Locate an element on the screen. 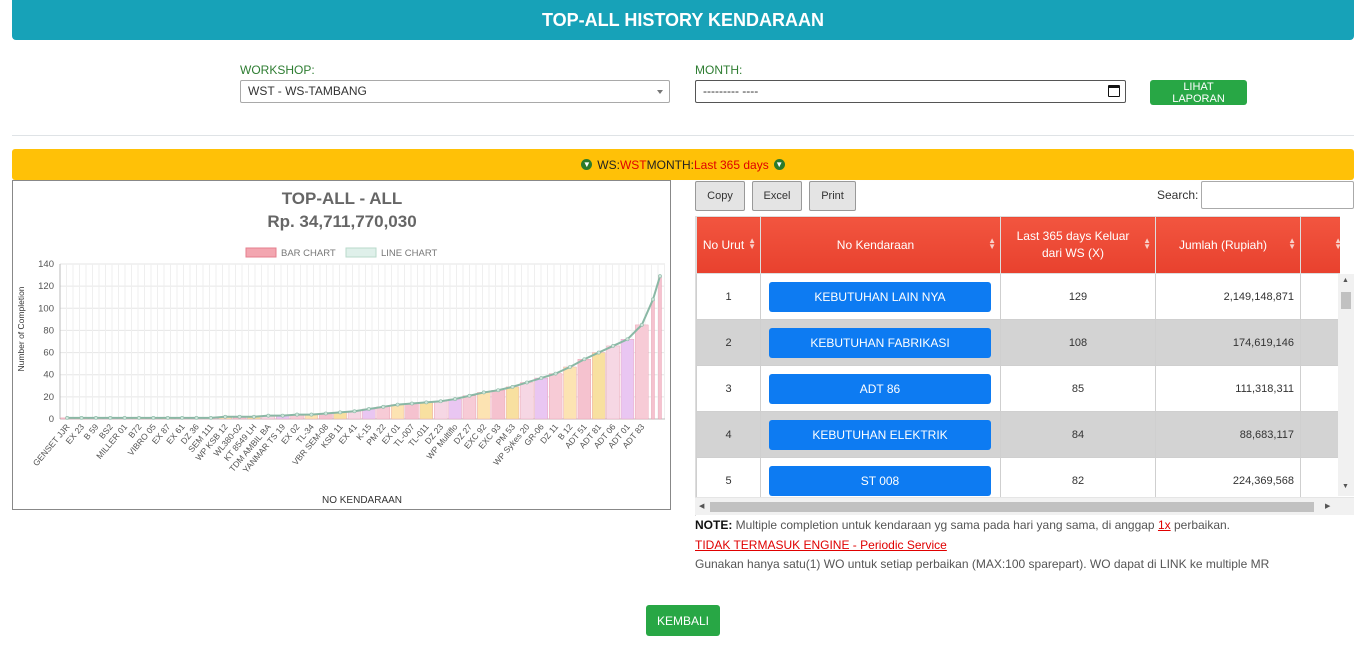 The image size is (1366, 646). table-row: 2 KEBUTUHAN FABRIKASI 108 174,619,146 is located at coordinates (1018, 342).